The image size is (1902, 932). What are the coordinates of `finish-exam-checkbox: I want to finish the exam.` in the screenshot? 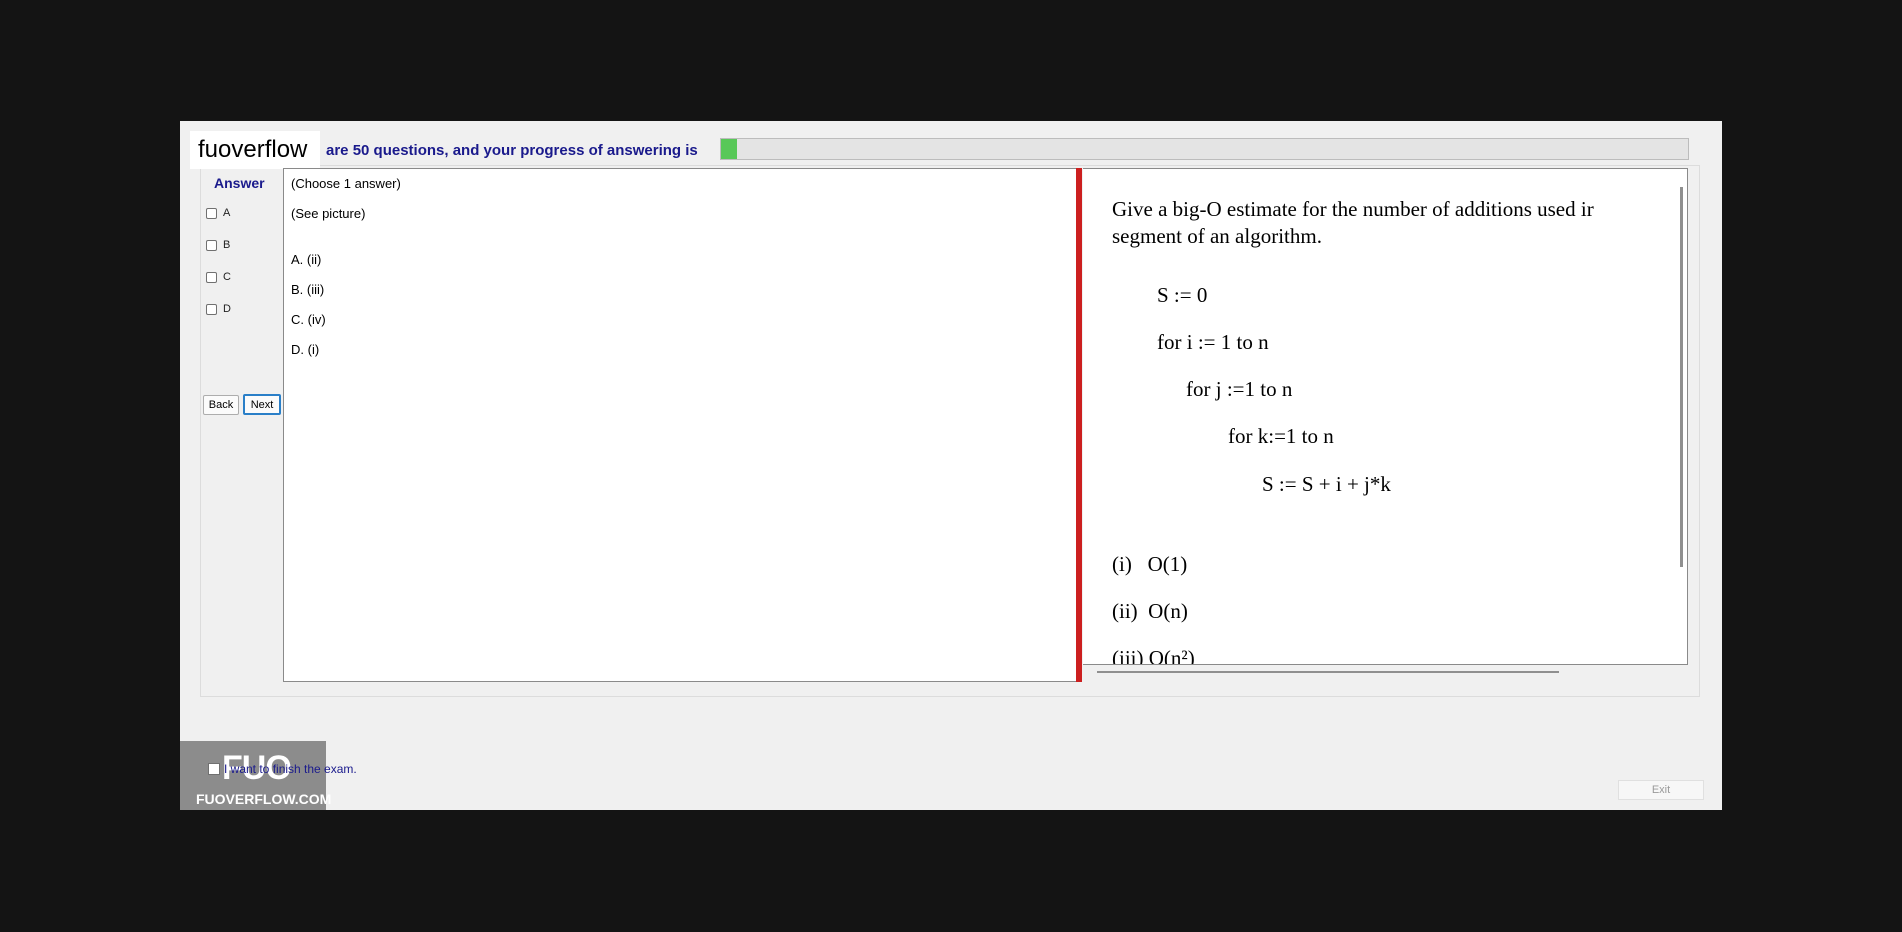 It's located at (282, 769).